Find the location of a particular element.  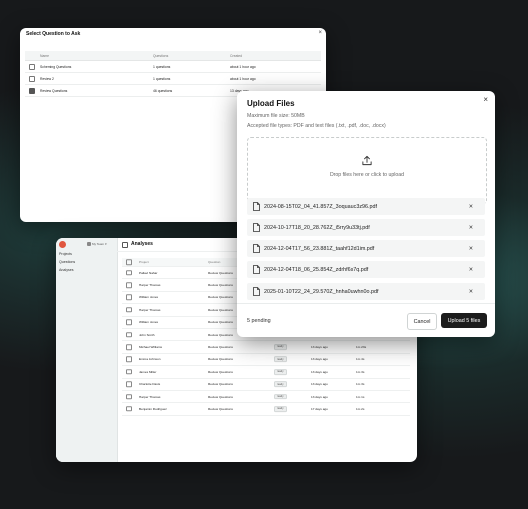

duration-text: 1m 4s is located at coordinates (360, 359).